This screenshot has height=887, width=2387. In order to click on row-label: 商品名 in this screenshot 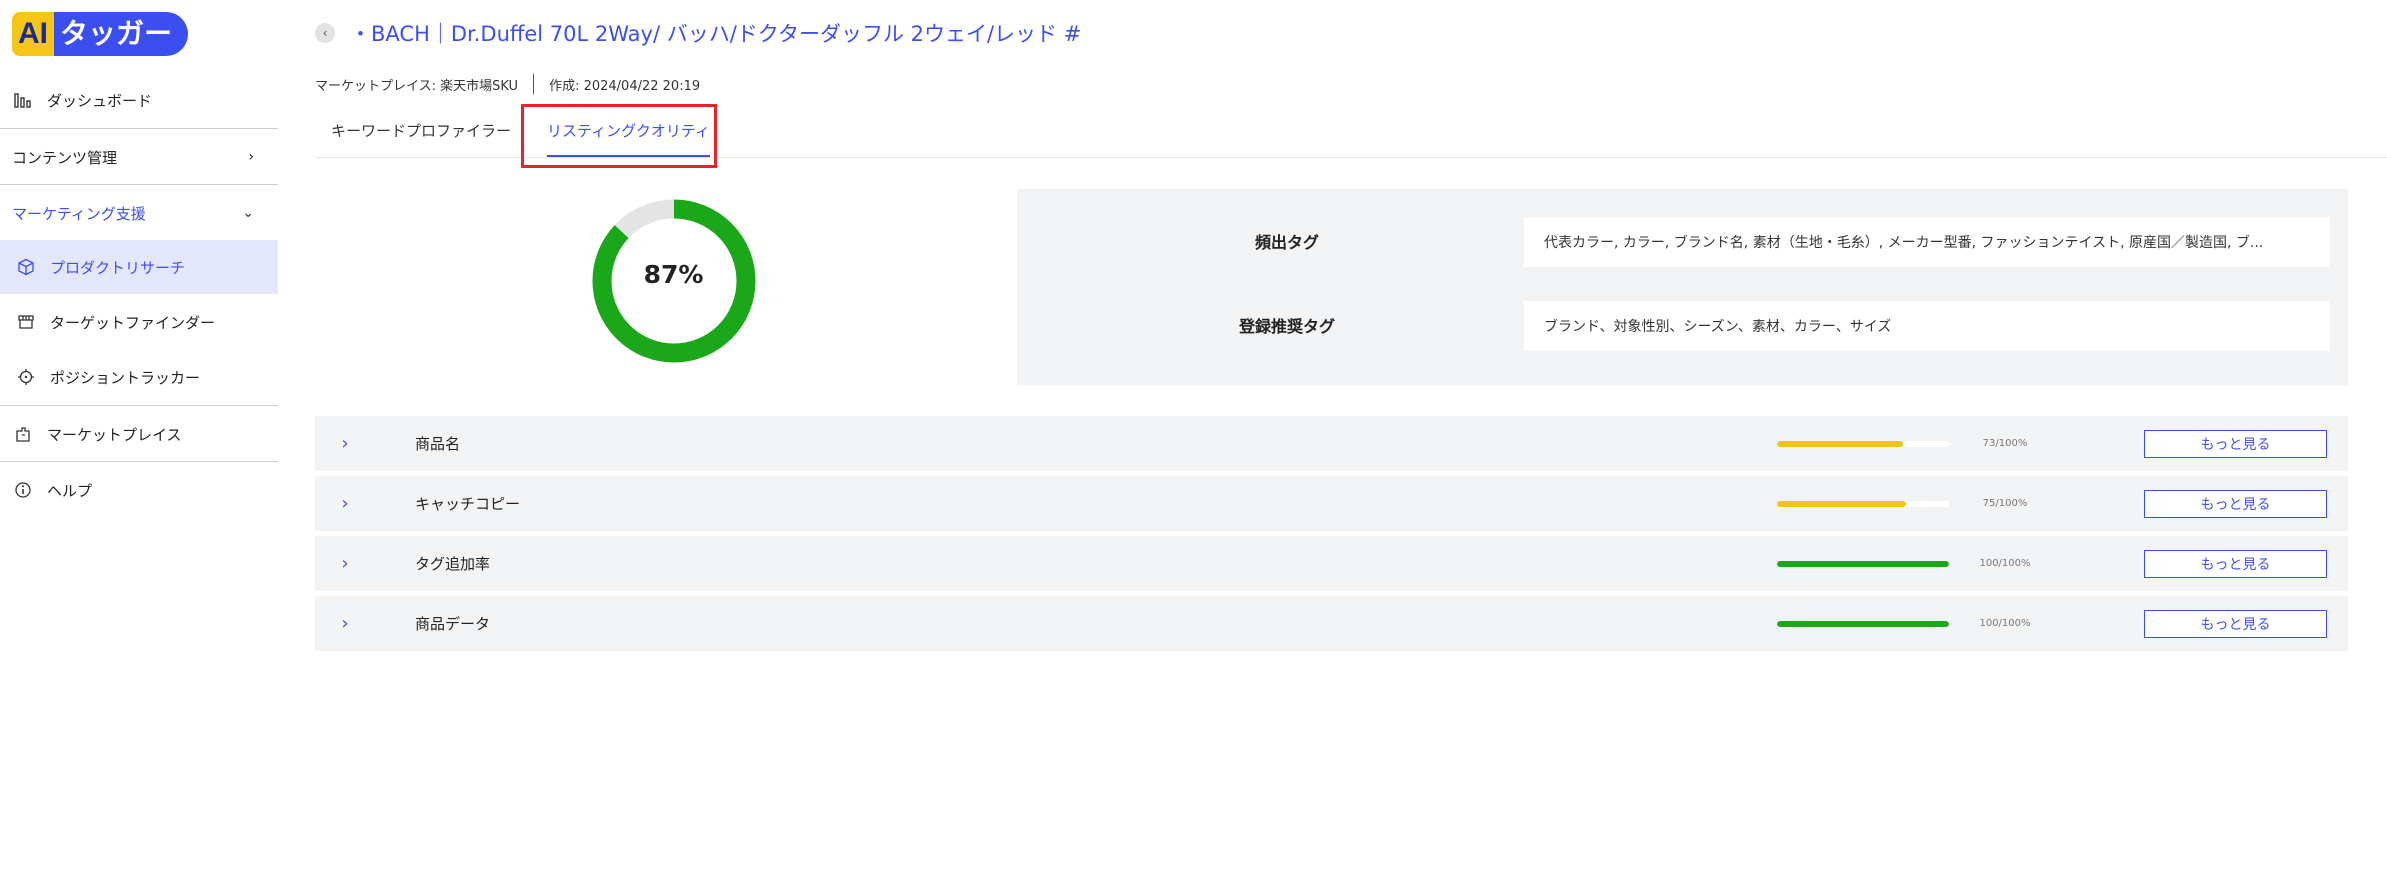, I will do `click(438, 444)`.